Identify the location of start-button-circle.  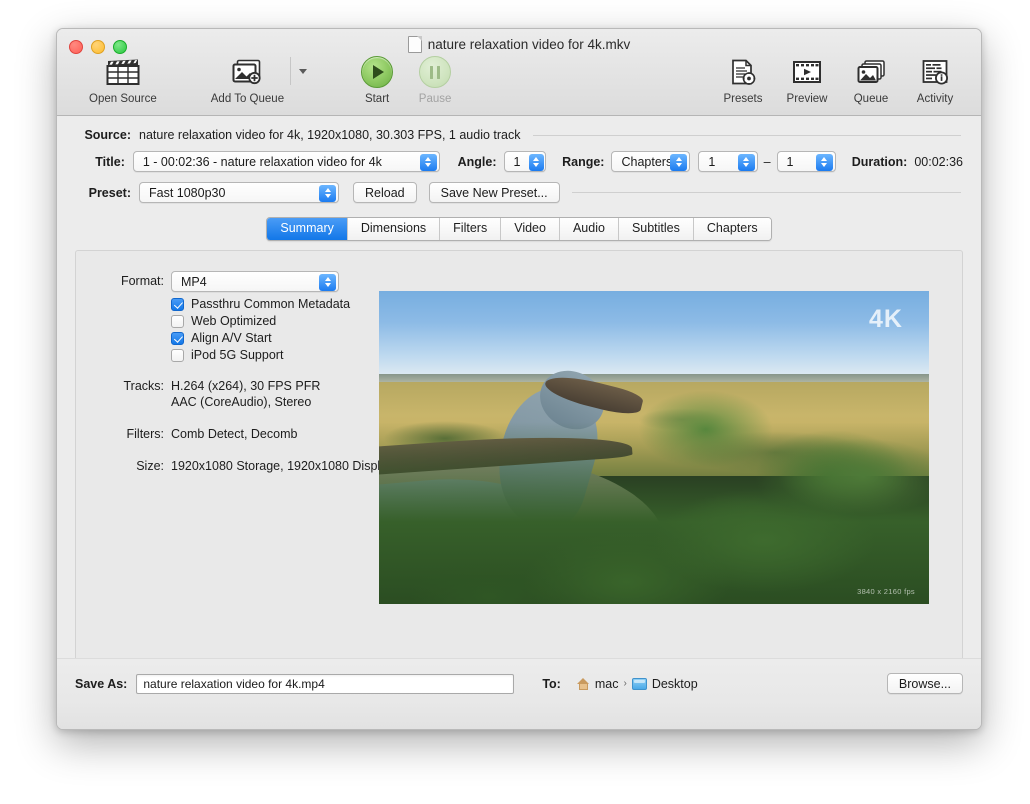
(377, 72).